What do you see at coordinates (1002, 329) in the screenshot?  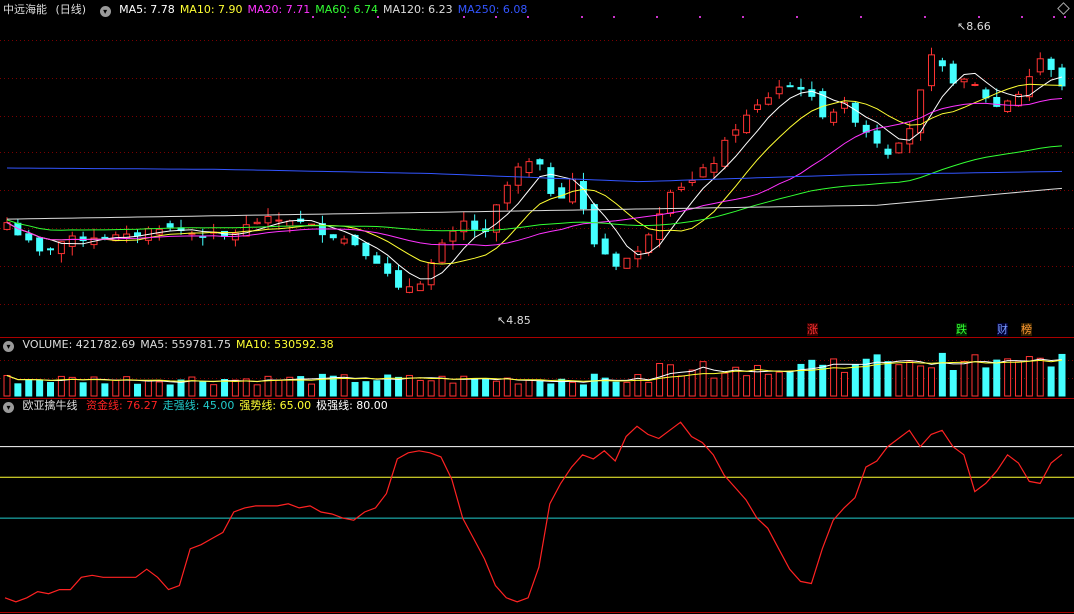 I see `signal-badge-finance: 财` at bounding box center [1002, 329].